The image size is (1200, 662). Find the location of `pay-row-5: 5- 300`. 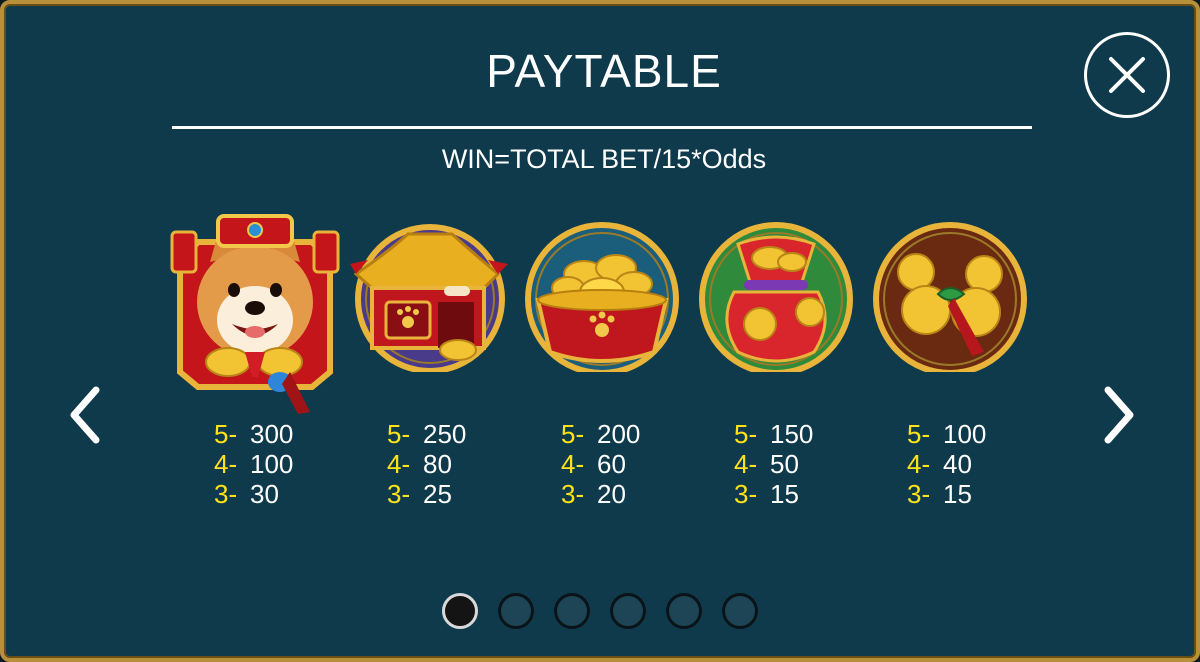

pay-row-5: 5- 300 is located at coordinates (254, 434).